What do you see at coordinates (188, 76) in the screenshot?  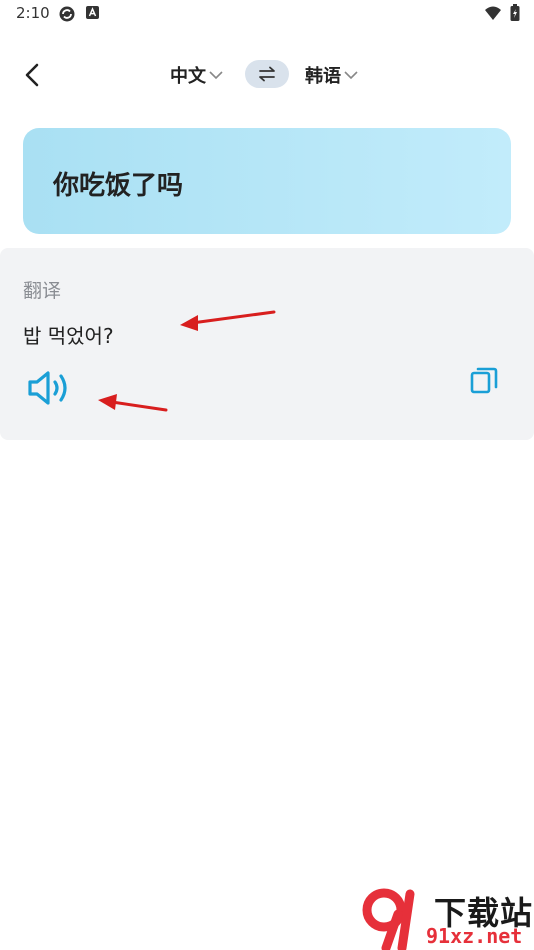 I see `source-language-label: 中文` at bounding box center [188, 76].